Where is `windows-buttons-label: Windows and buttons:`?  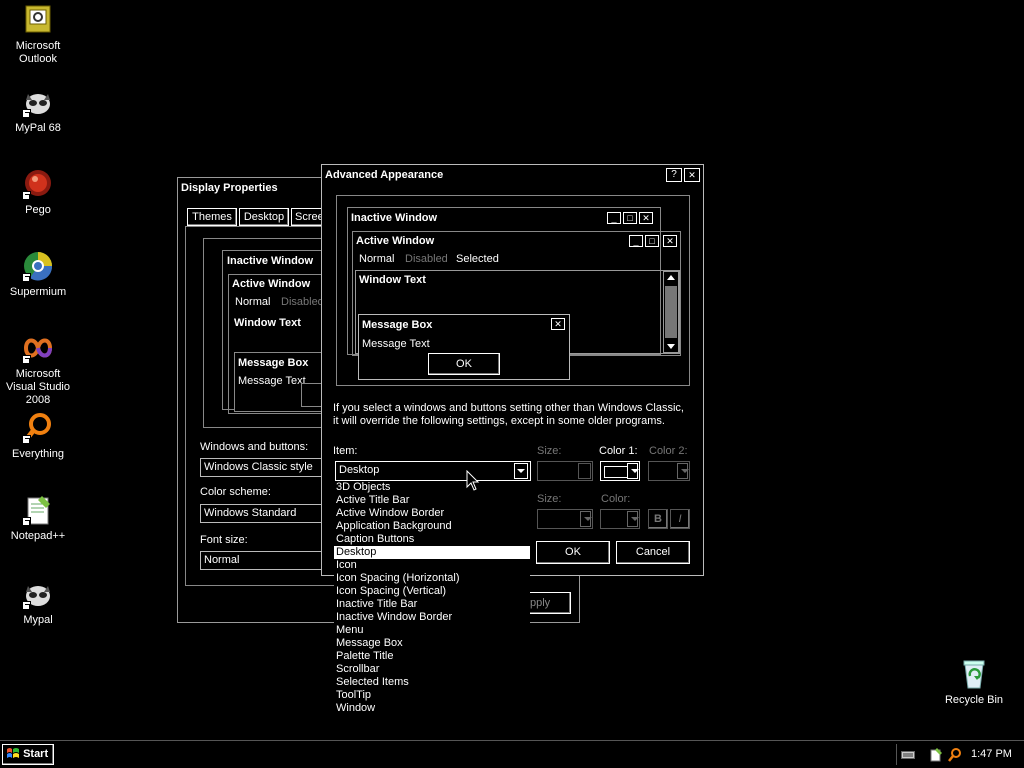
windows-buttons-label: Windows and buttons: is located at coordinates (254, 447).